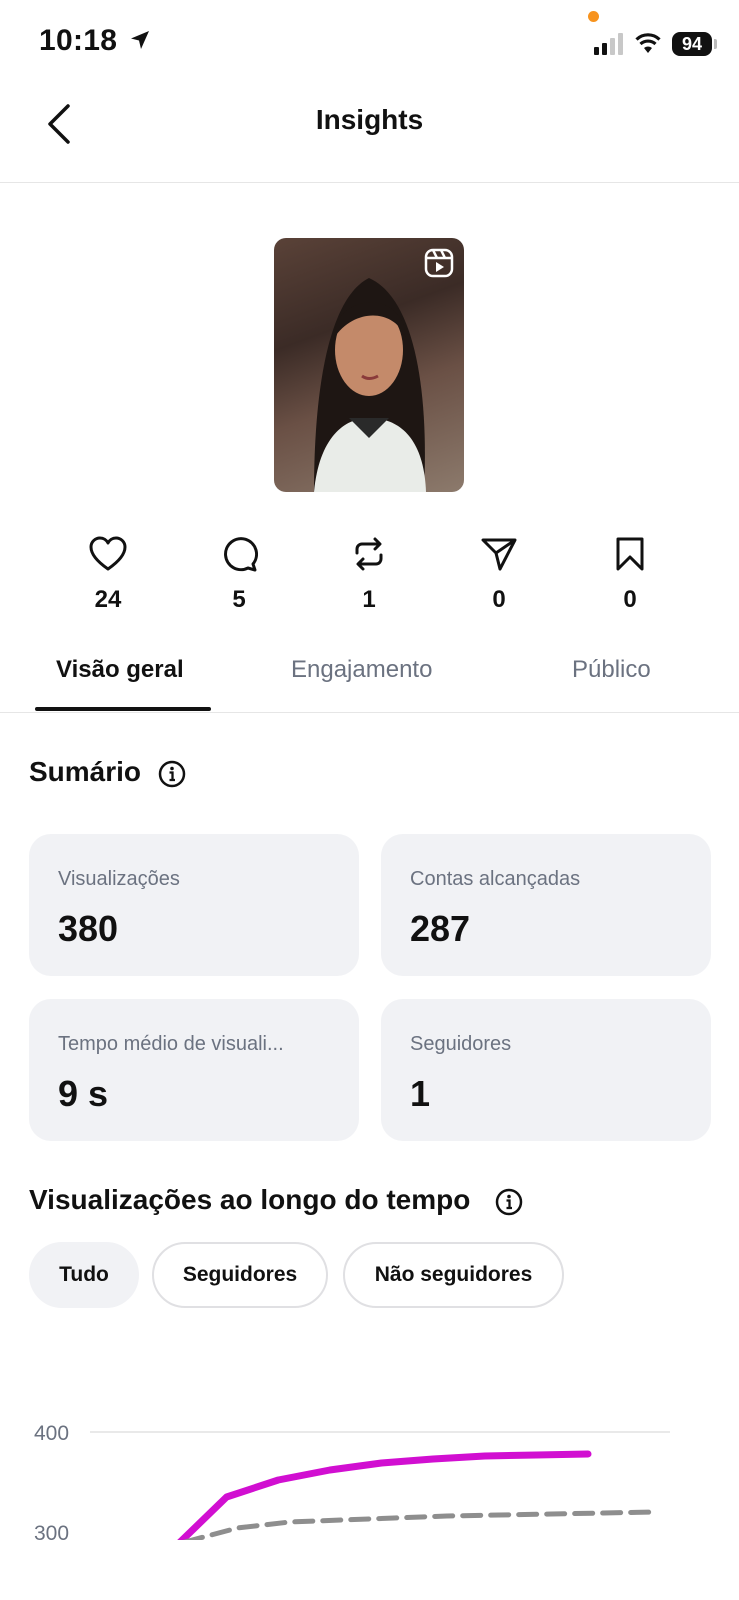 The width and height of the screenshot is (739, 1600). What do you see at coordinates (88, 928) in the screenshot?
I see `views-value: 380` at bounding box center [88, 928].